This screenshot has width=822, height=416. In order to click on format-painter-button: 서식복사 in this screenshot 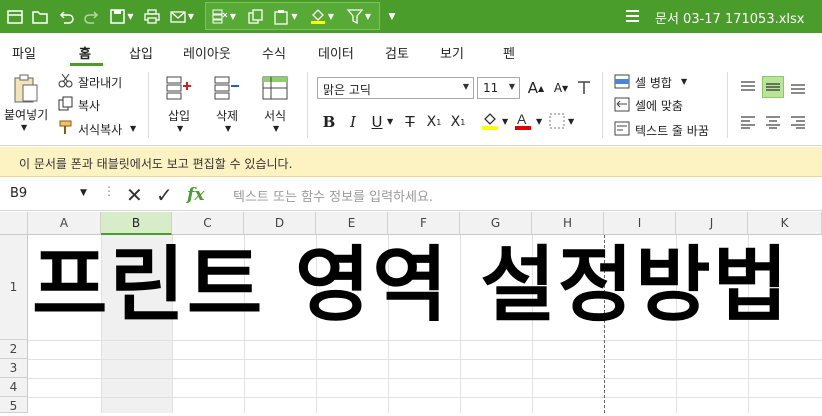, I will do `click(100, 129)`.